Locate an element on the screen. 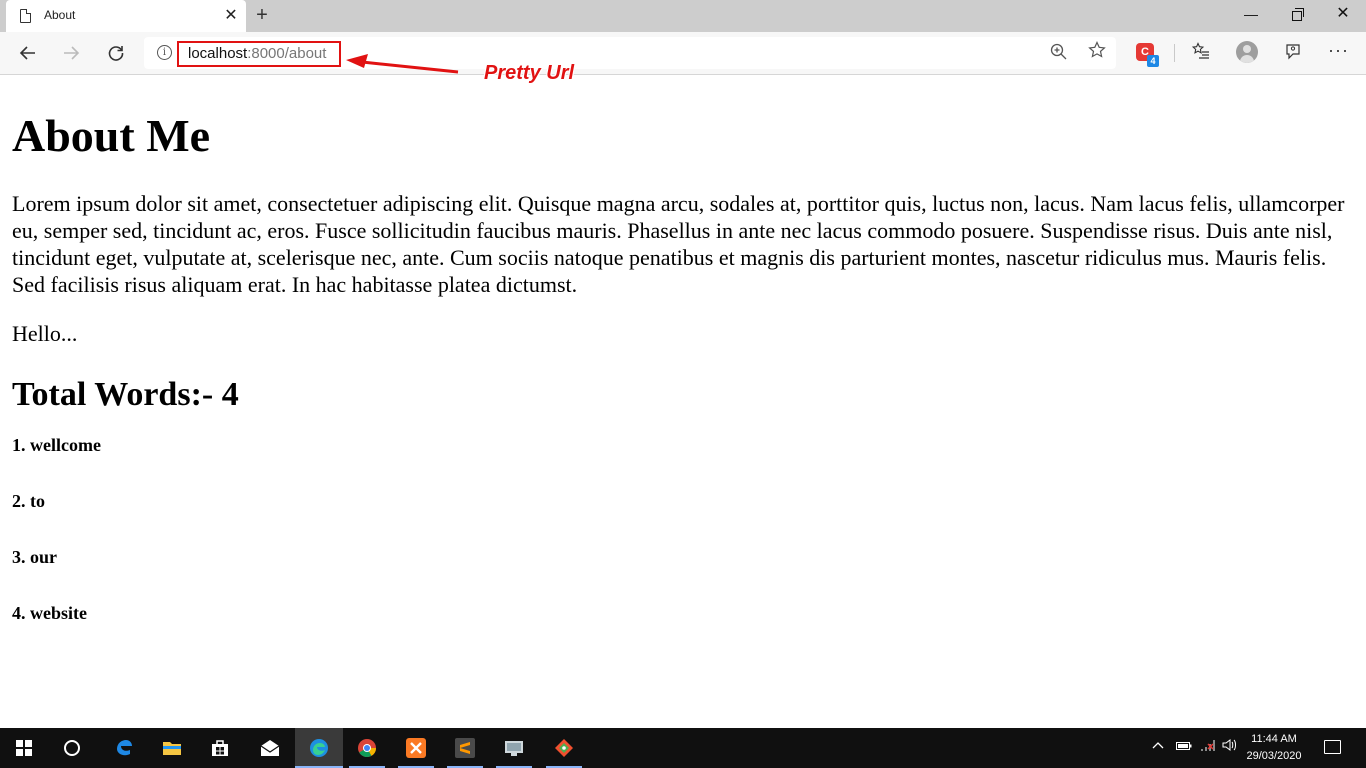 This screenshot has width=1366, height=768. clock-date: 29/03/2020 is located at coordinates (1274, 756).